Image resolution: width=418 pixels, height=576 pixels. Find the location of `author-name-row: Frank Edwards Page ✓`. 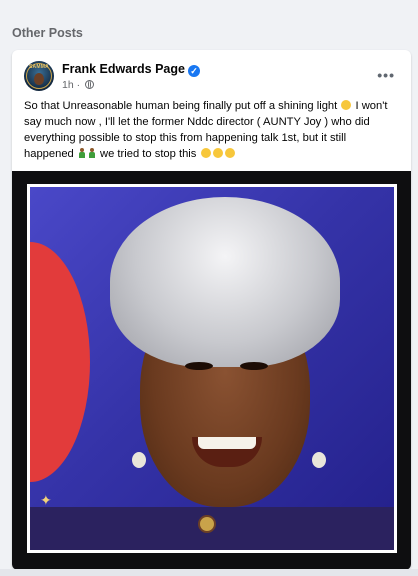

author-name-row: Frank Edwards Page ✓ is located at coordinates (131, 69).